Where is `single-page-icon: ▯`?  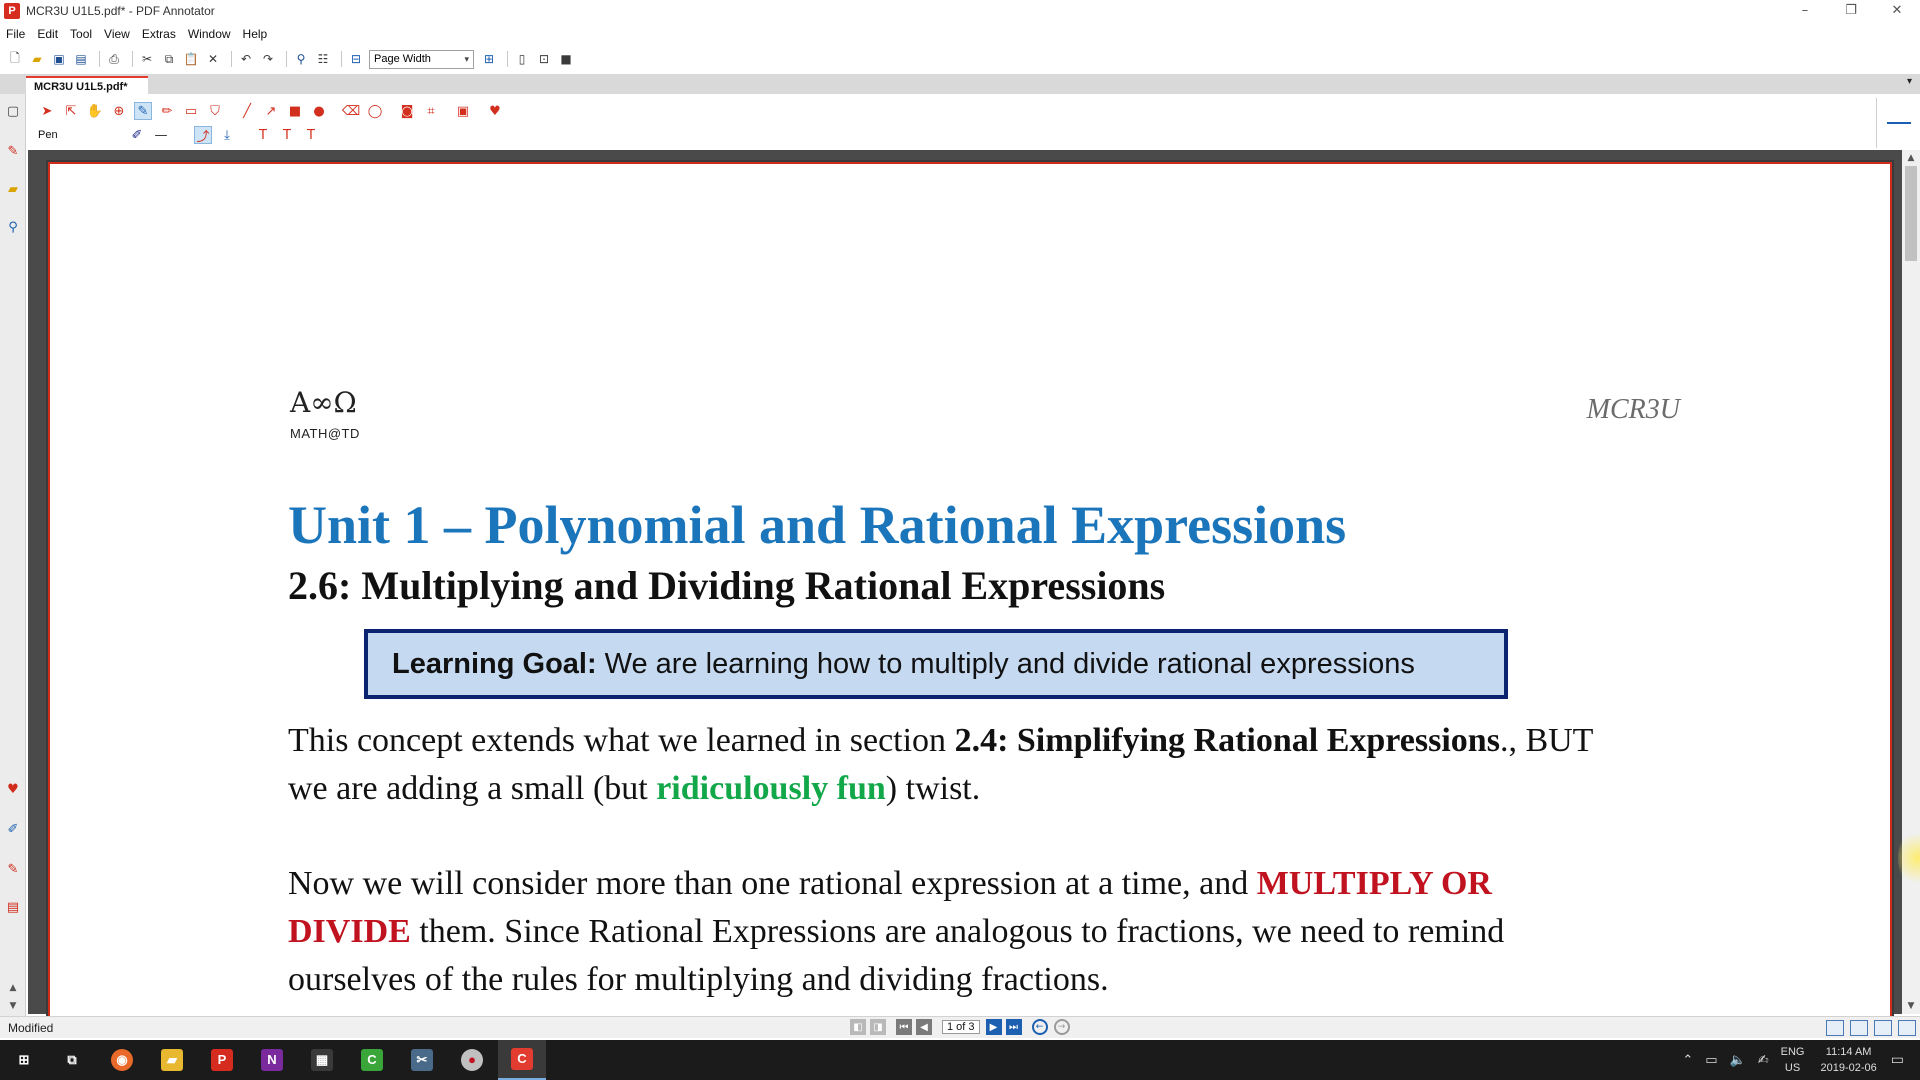 single-page-icon: ▯ is located at coordinates (522, 59).